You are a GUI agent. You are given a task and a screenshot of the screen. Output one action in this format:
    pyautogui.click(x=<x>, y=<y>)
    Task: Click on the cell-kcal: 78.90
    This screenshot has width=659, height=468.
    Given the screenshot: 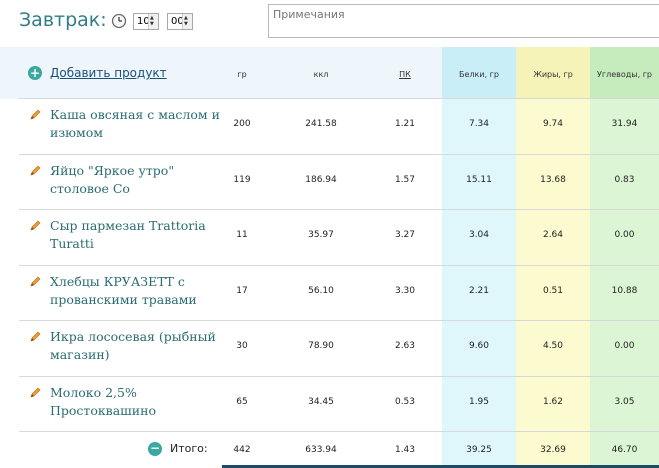 What is the action you would take?
    pyautogui.click(x=321, y=346)
    